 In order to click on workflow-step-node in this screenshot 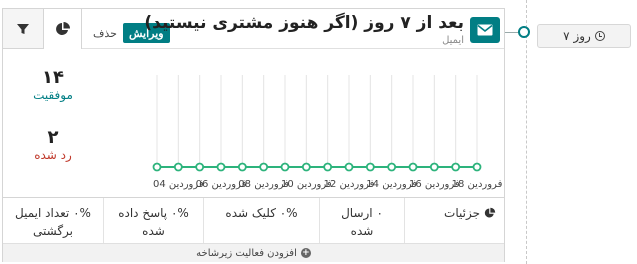, I will do `click(524, 32)`.